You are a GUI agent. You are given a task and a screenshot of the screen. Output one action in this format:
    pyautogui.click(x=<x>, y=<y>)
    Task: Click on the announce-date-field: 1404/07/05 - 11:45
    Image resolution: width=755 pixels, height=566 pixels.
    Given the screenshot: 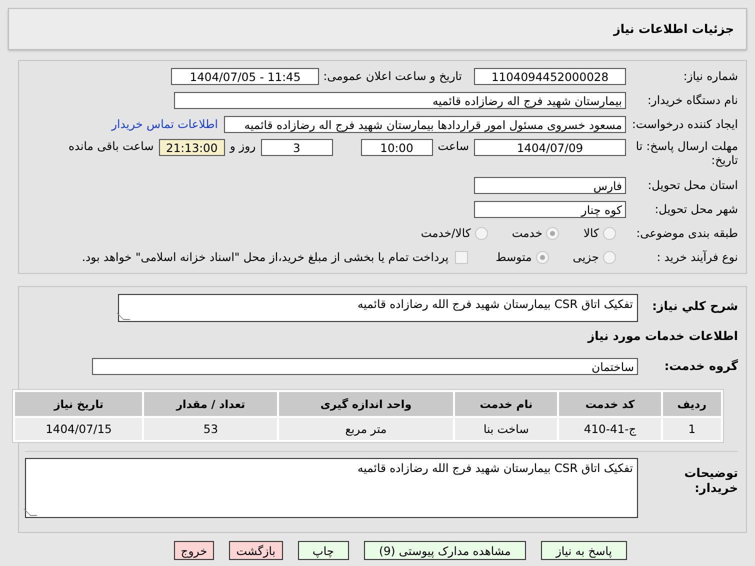 What is the action you would take?
    pyautogui.click(x=245, y=76)
    